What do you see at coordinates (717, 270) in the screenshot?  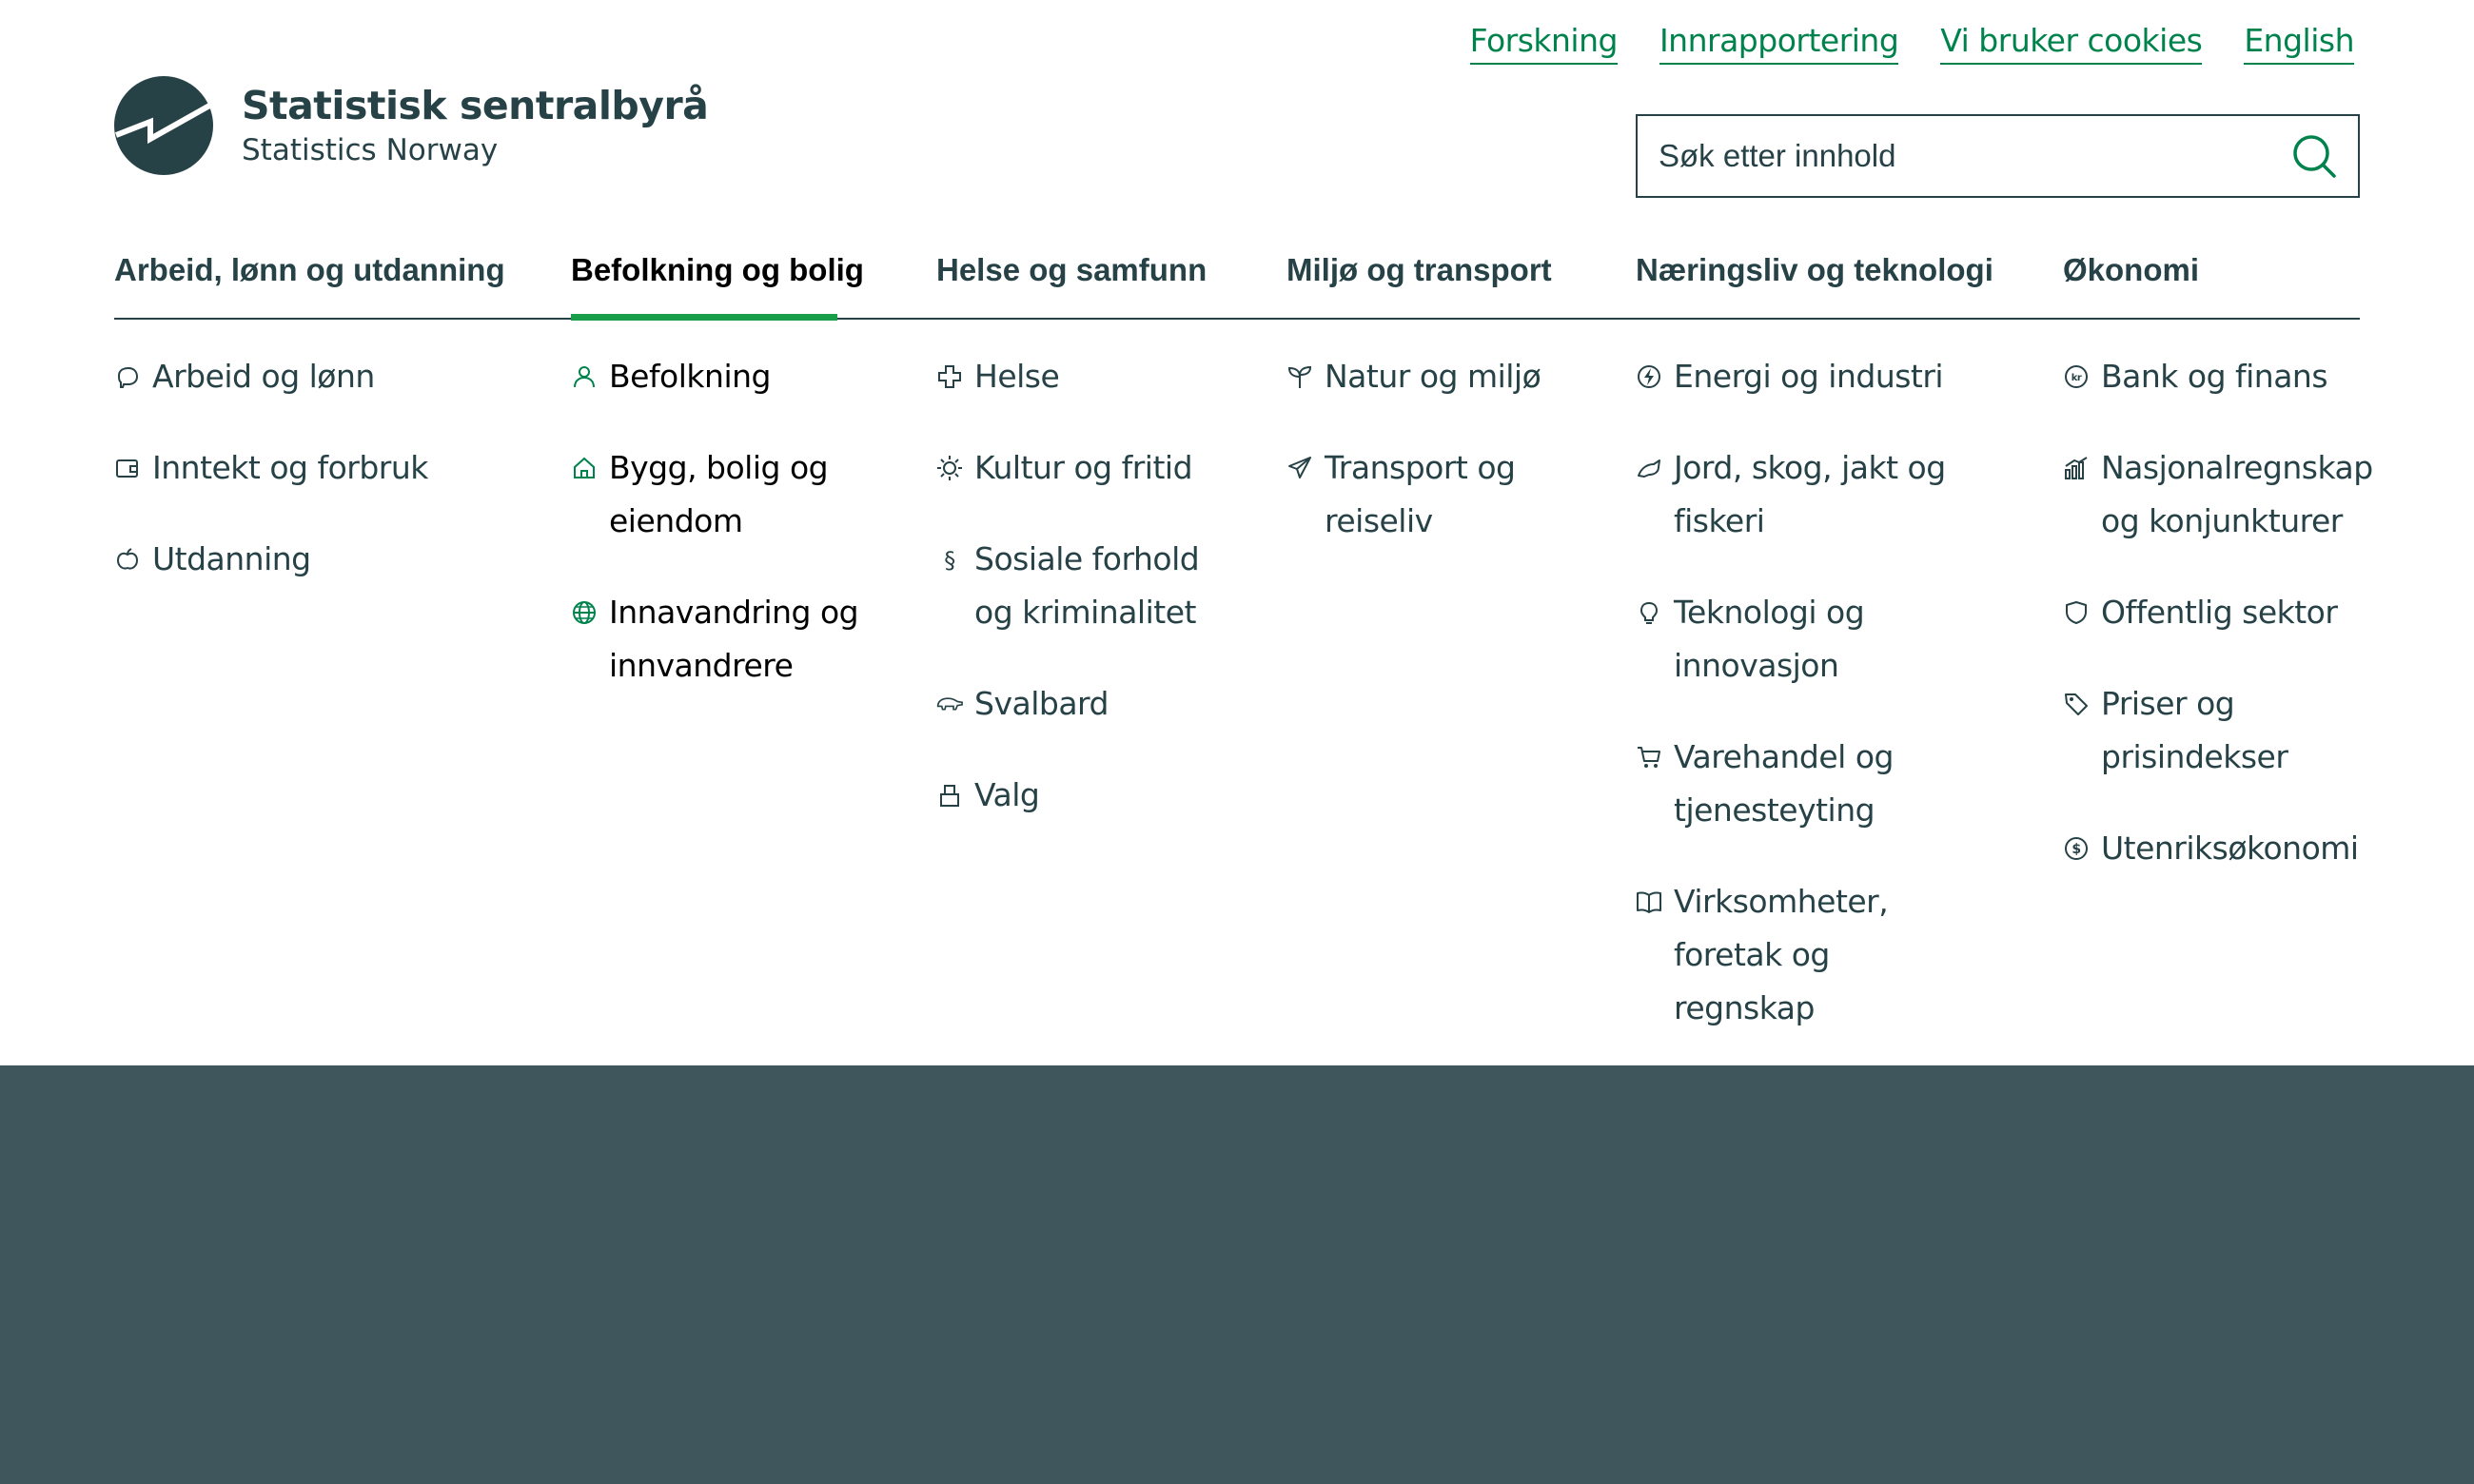 I see `tab-befolkning: Befolkning og bolig` at bounding box center [717, 270].